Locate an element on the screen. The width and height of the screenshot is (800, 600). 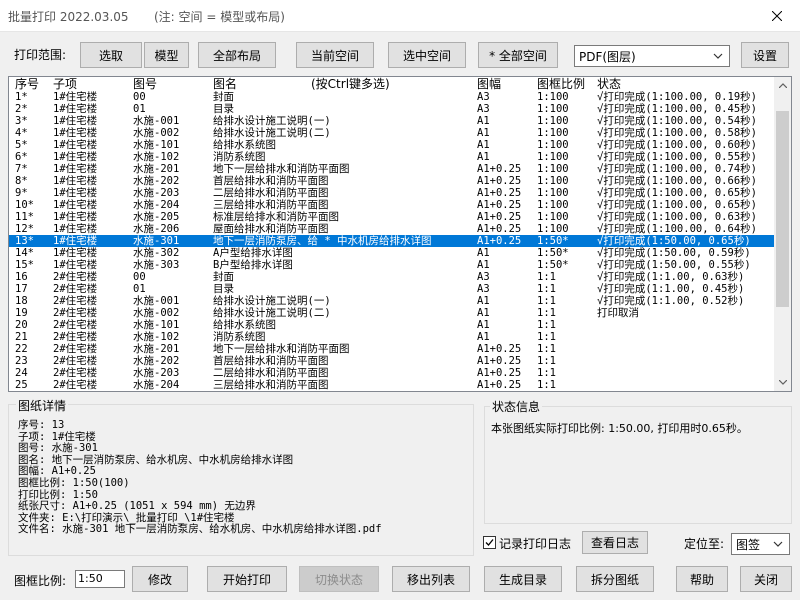
table-row: 19 2#住宅楼 水施-002 给排水设计施工说明(二) A1 1:1 打印取消 is located at coordinates (392, 313).